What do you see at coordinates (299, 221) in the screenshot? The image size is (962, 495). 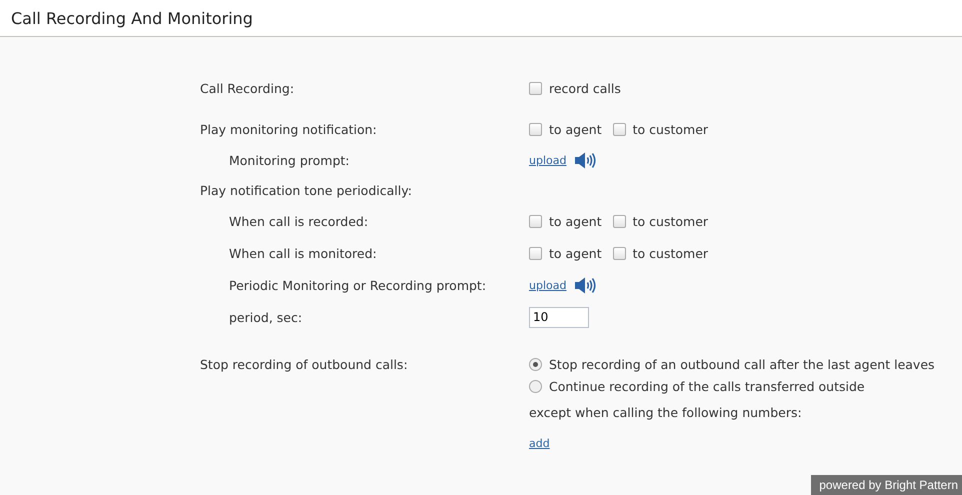 I see `field-label: When call is recorded:` at bounding box center [299, 221].